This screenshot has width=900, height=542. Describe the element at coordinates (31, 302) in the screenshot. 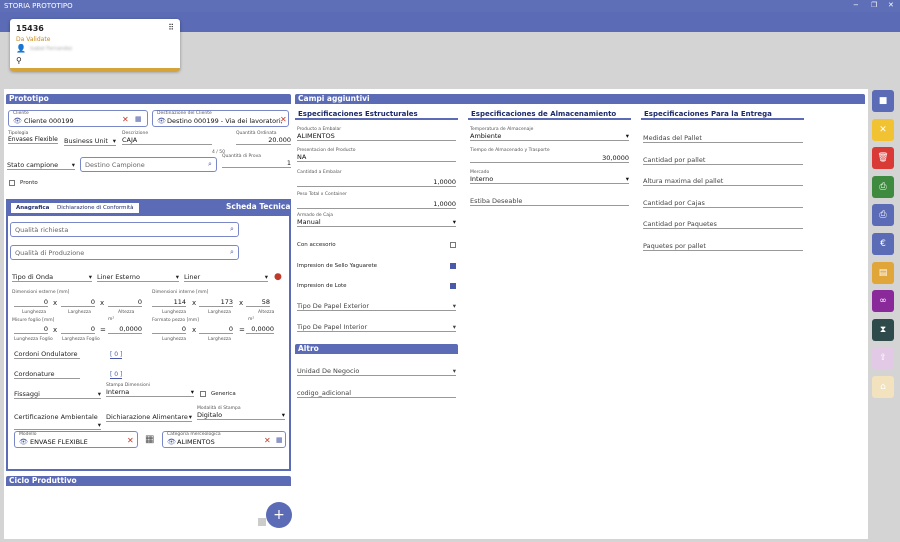

I see `ext-lunghezza: 0` at that location.